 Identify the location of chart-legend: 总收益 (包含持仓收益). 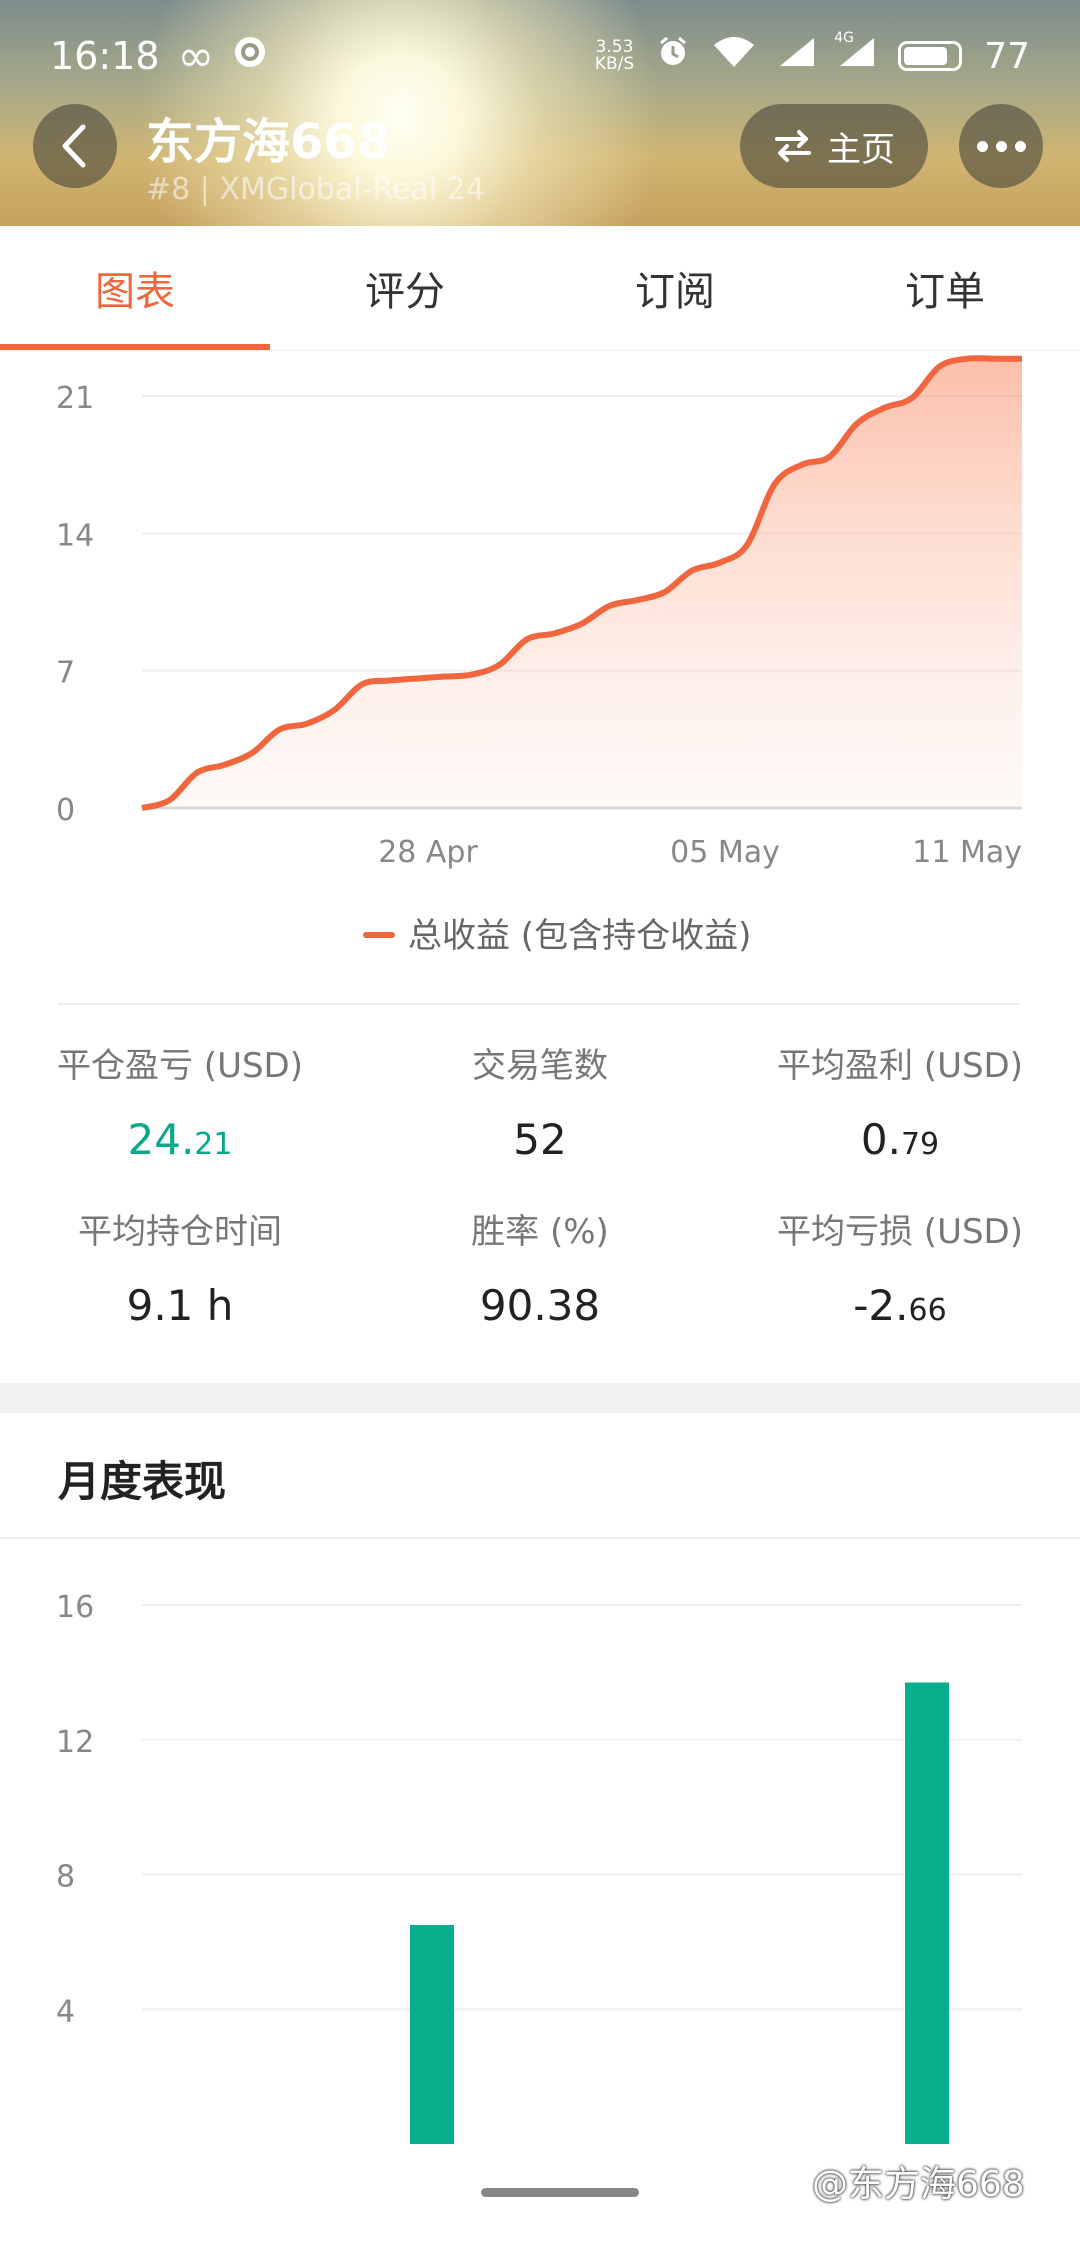
(557, 936).